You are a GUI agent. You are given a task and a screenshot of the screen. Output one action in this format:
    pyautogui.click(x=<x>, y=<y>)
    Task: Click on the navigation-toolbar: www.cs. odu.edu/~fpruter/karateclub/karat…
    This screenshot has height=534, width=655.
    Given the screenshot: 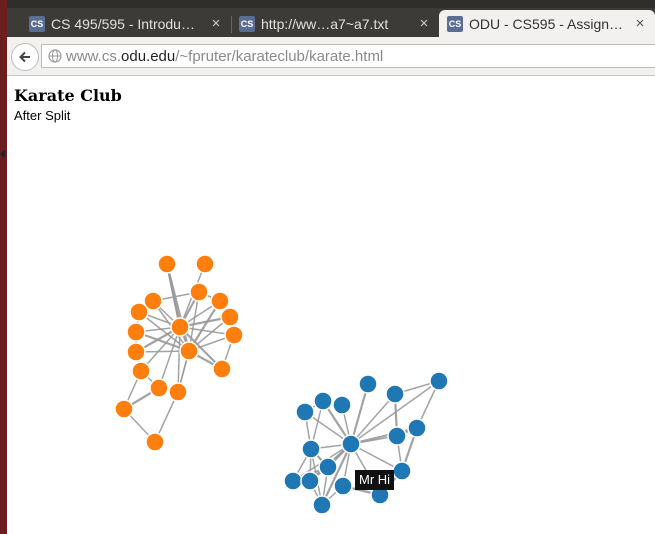 What is the action you would take?
    pyautogui.click(x=331, y=56)
    